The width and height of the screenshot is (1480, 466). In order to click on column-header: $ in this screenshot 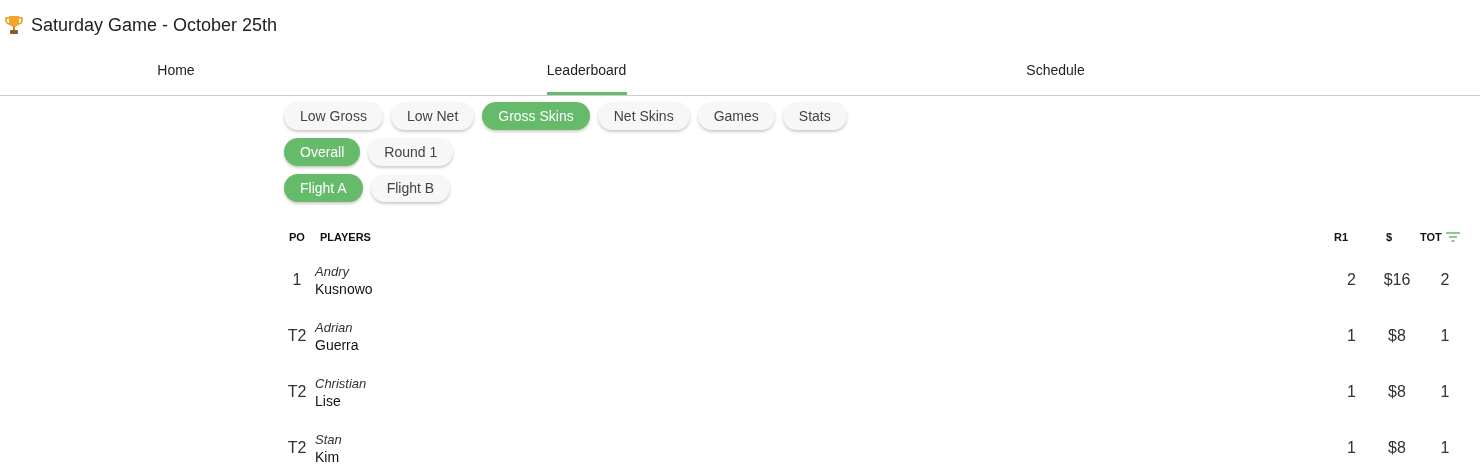, I will do `click(1389, 237)`.